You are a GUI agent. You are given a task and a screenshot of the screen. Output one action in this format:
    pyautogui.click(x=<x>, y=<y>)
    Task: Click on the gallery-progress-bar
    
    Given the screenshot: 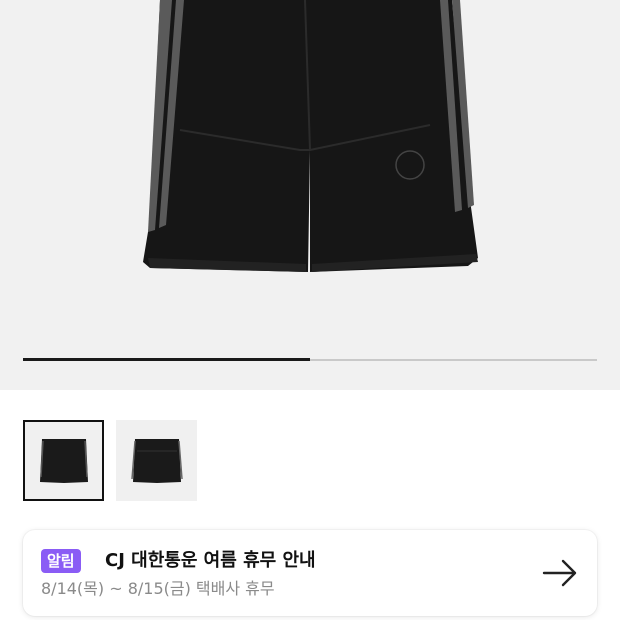 What is the action you would take?
    pyautogui.click(x=310, y=359)
    